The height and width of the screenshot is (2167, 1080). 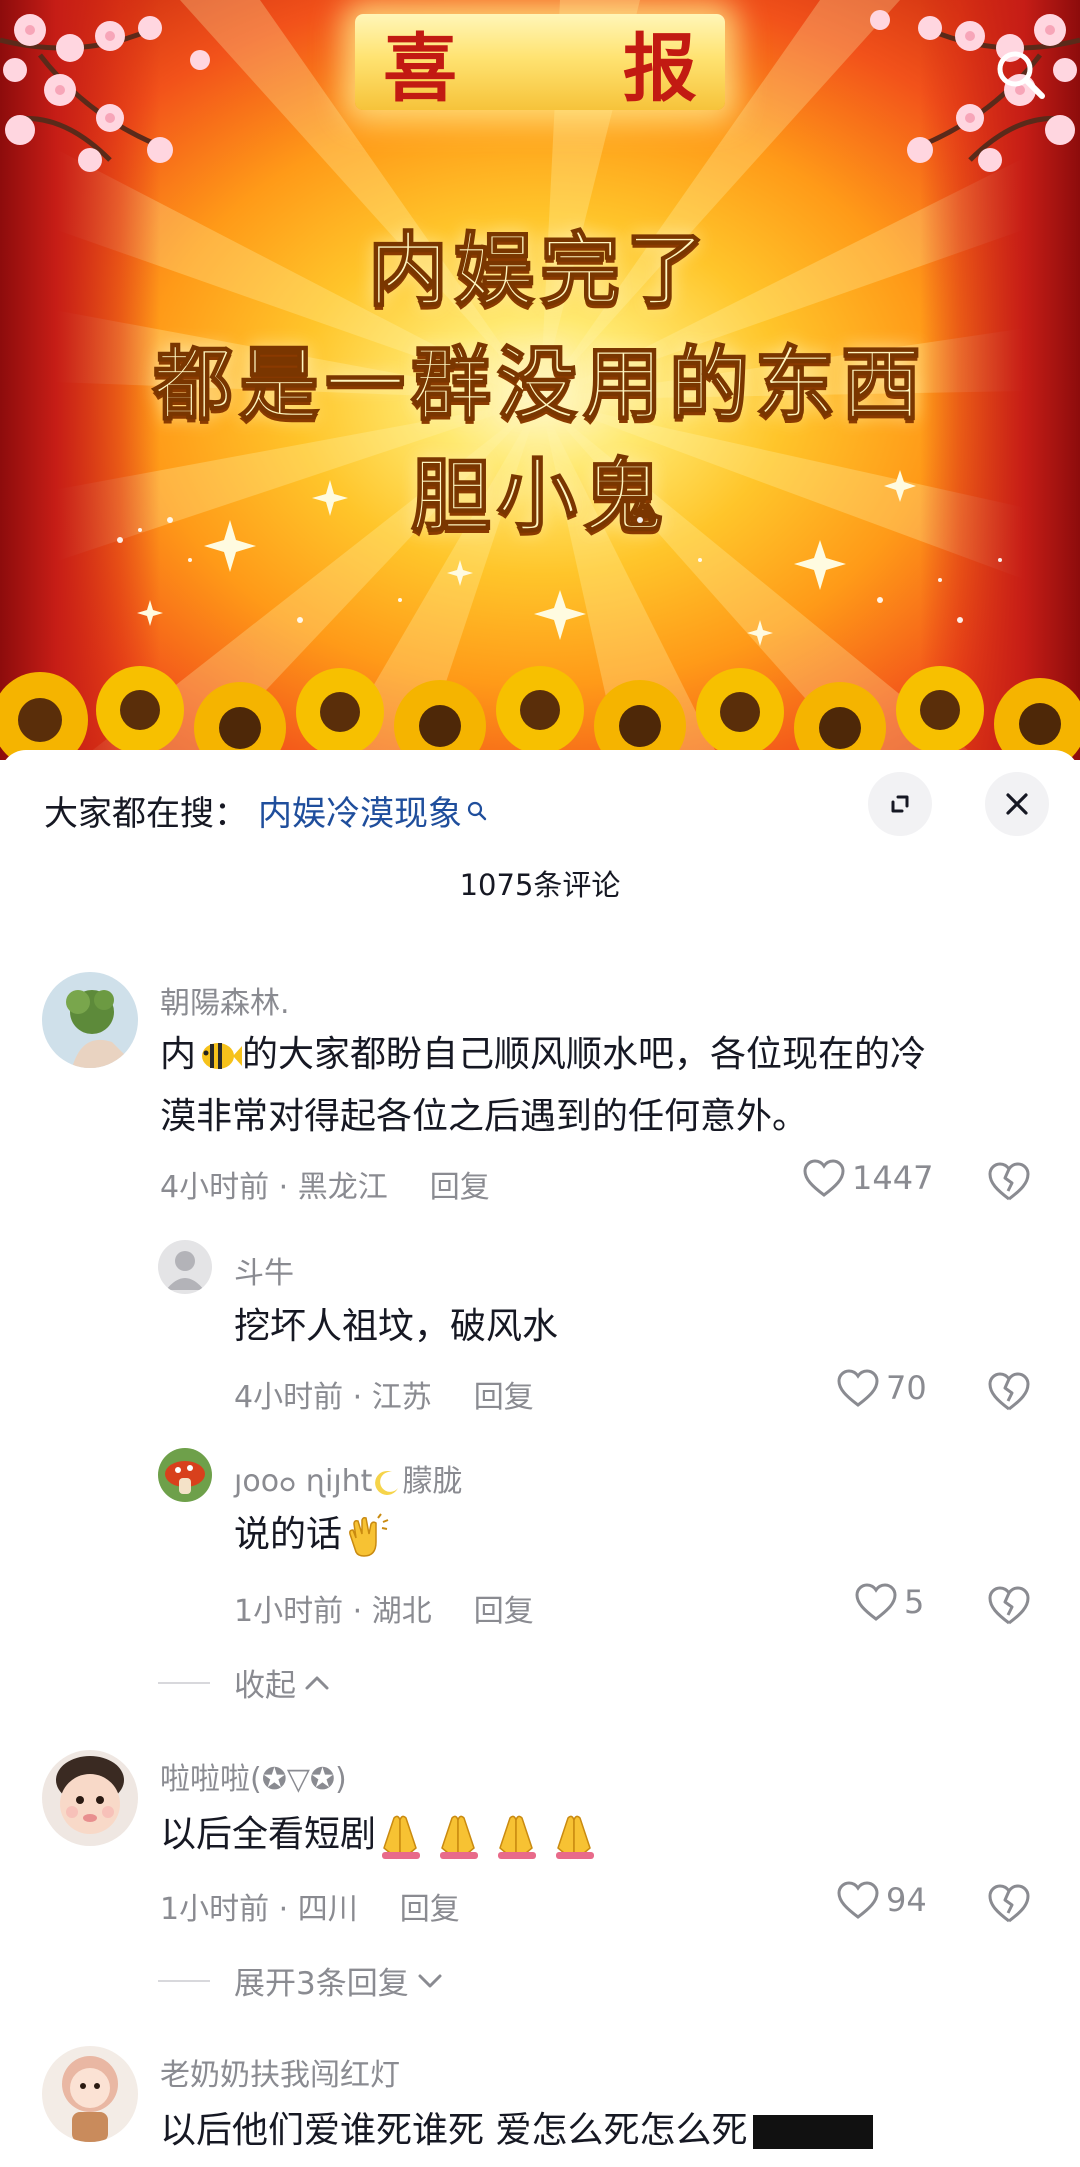 I want to click on search-suggestion-term: 内娱冷漠现象, so click(x=360, y=810).